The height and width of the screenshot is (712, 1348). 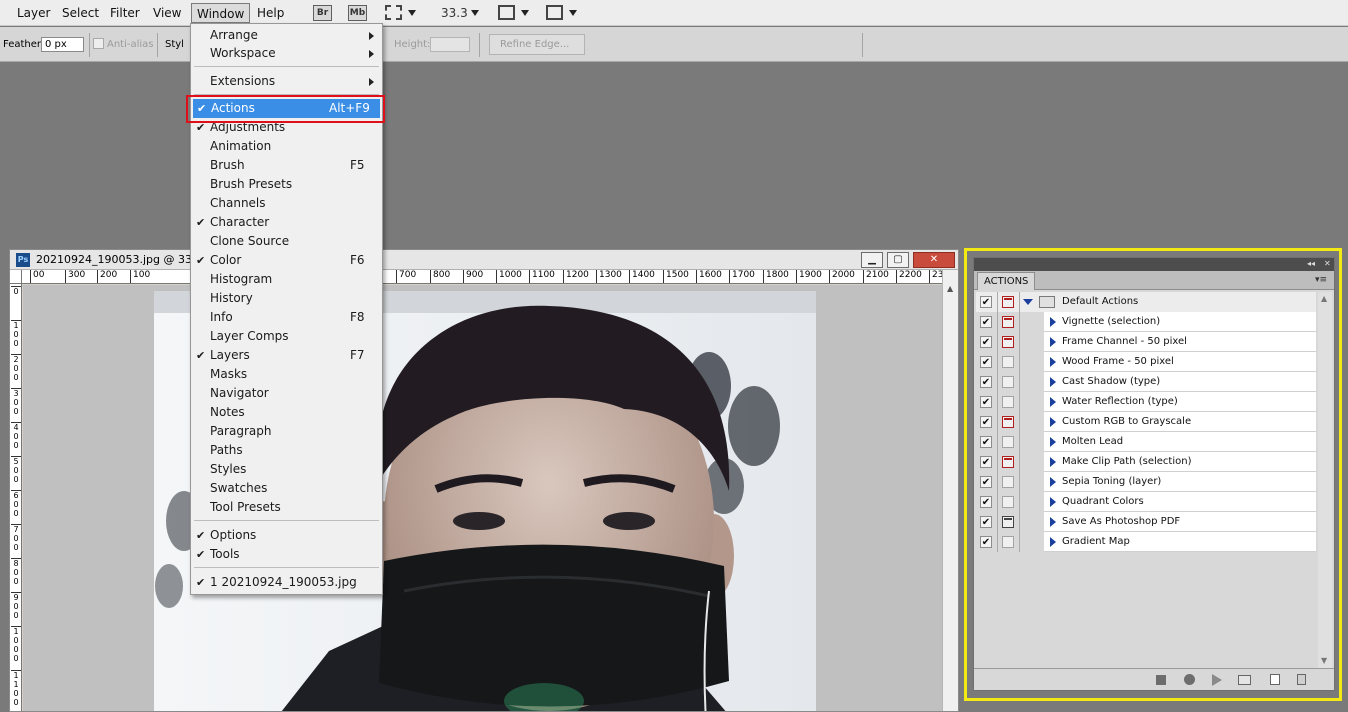 I want to click on action-row: ✔ Vignette (selection), so click(x=1146, y=322).